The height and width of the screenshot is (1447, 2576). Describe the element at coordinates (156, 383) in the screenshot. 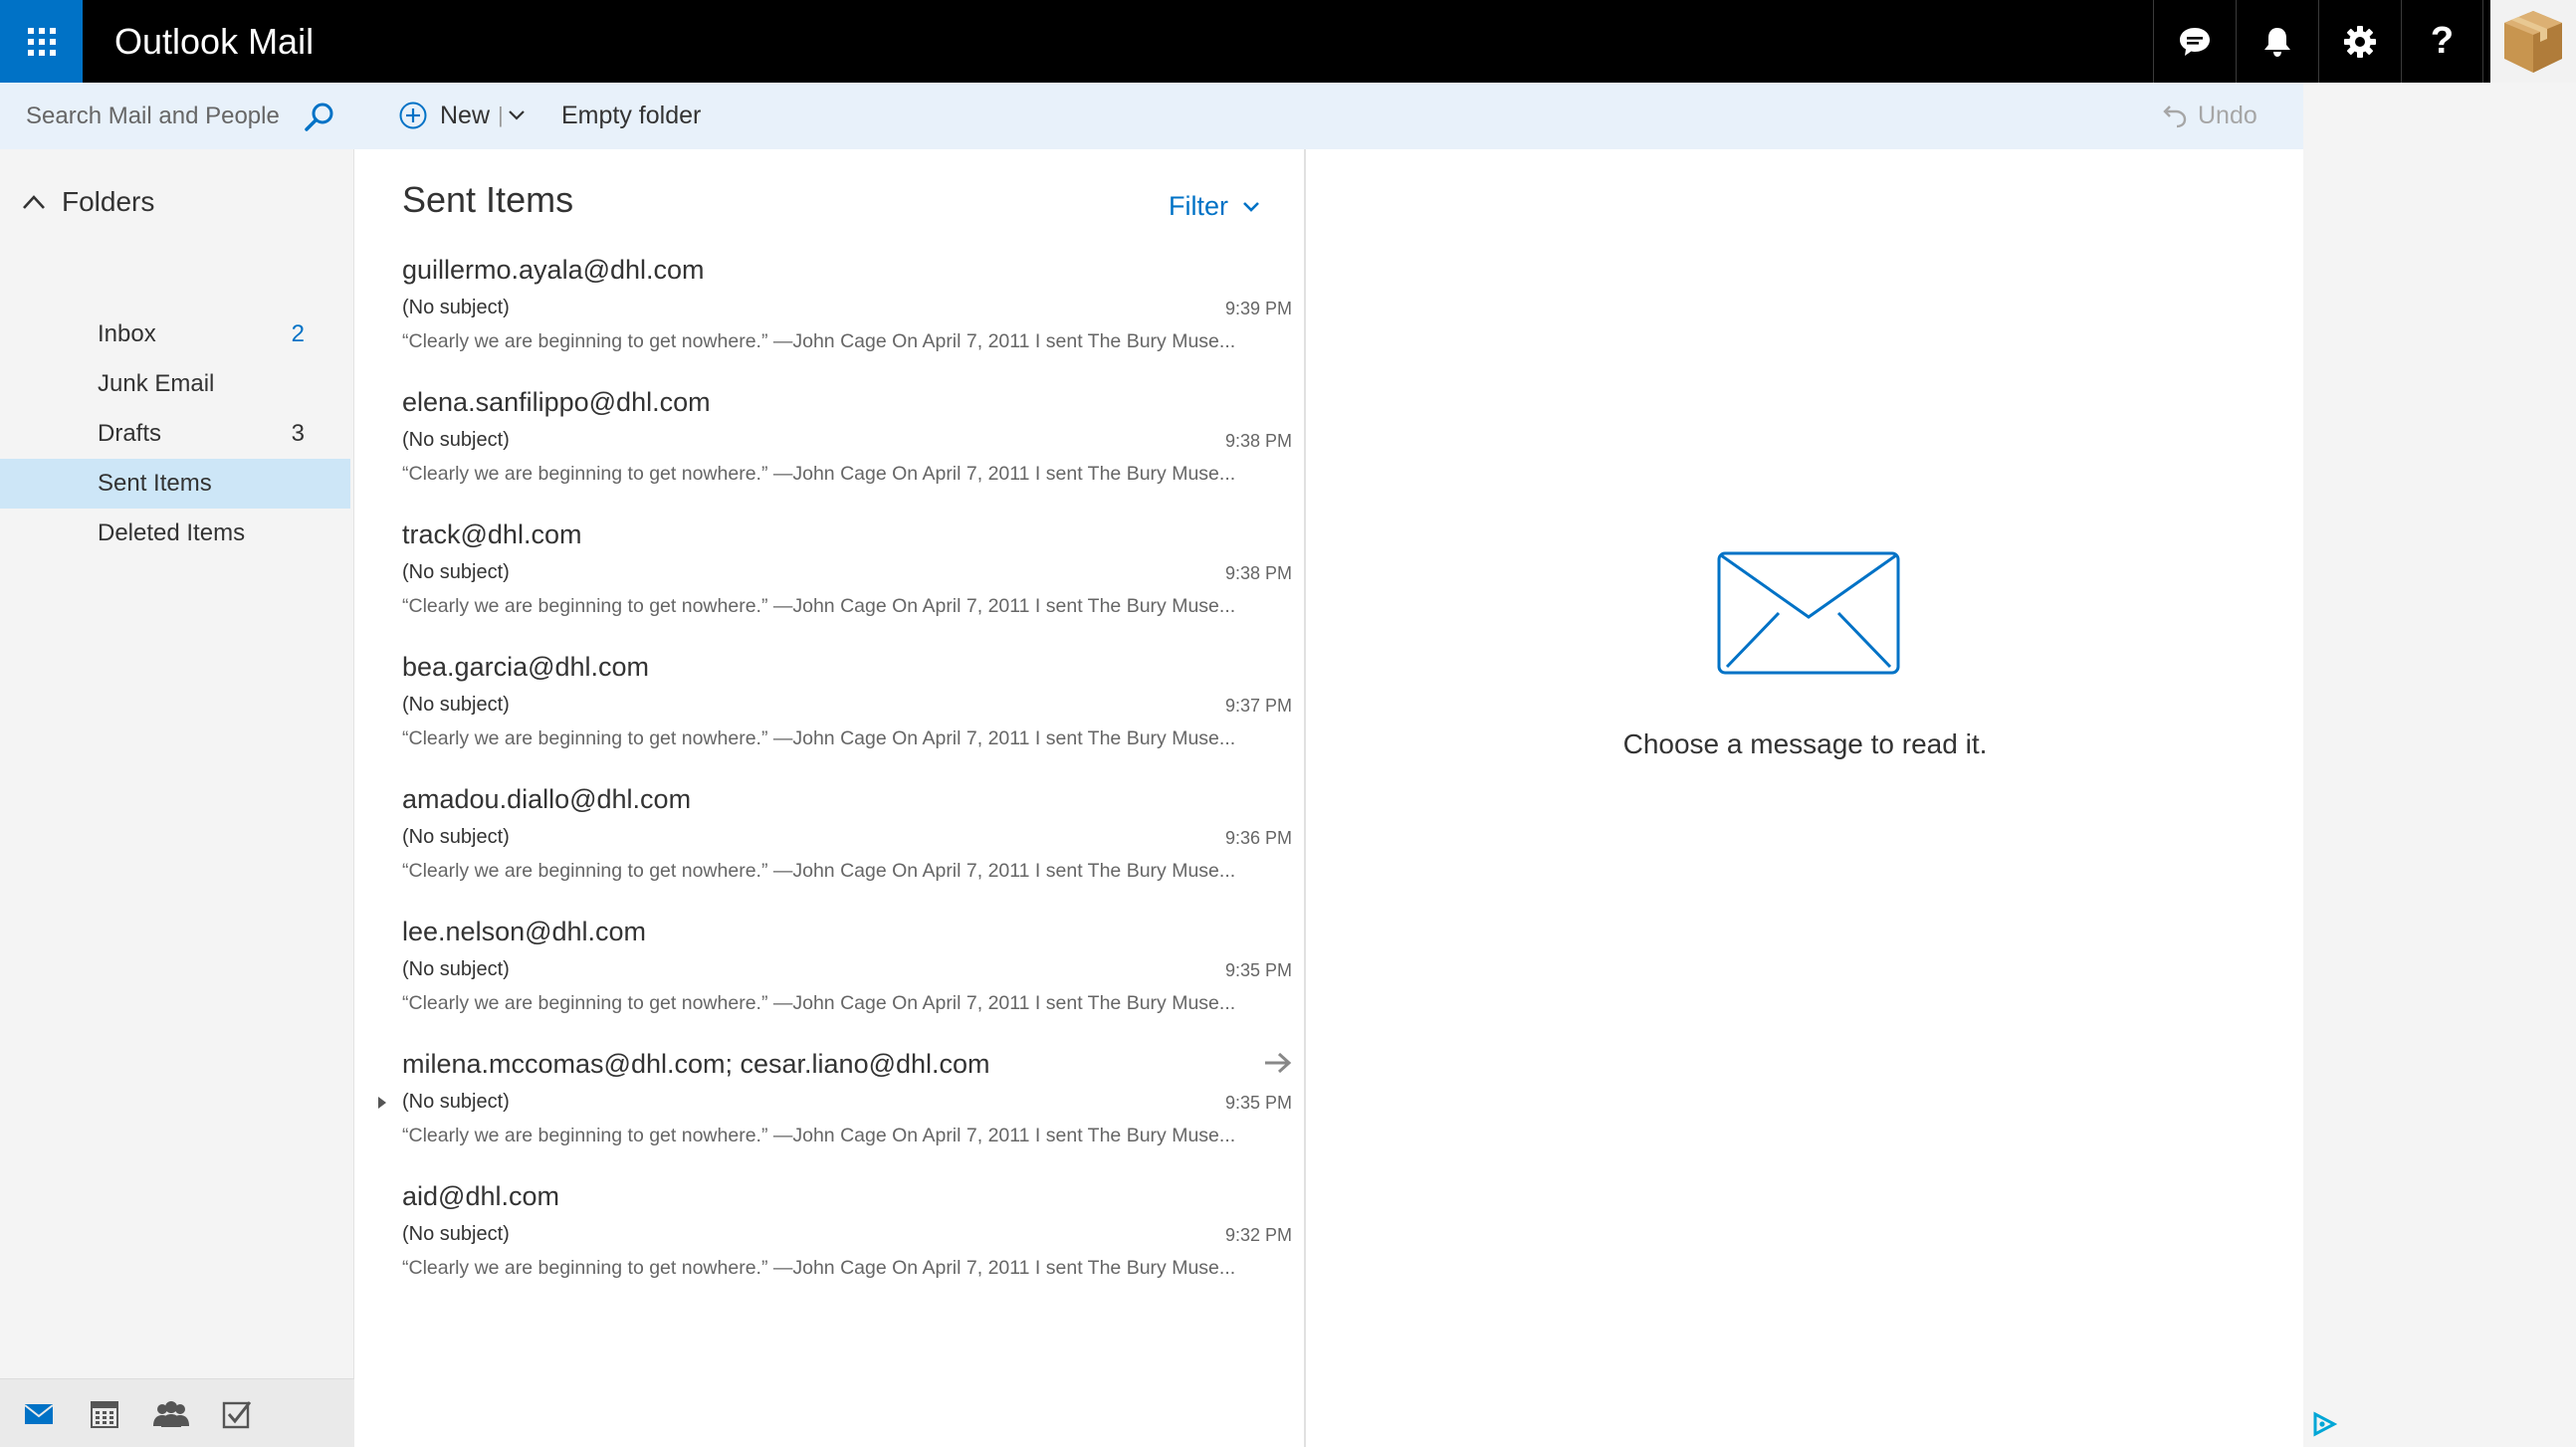

I see `folder-label: Junk Email` at that location.